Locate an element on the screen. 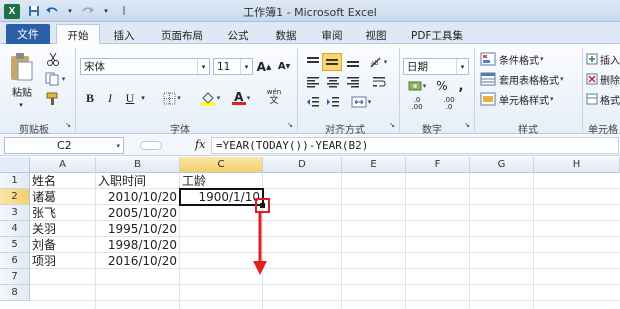 This screenshot has height=309, width=620. formula-input: =YEAR(TODAY())-YEAR(B2) is located at coordinates (415, 145).